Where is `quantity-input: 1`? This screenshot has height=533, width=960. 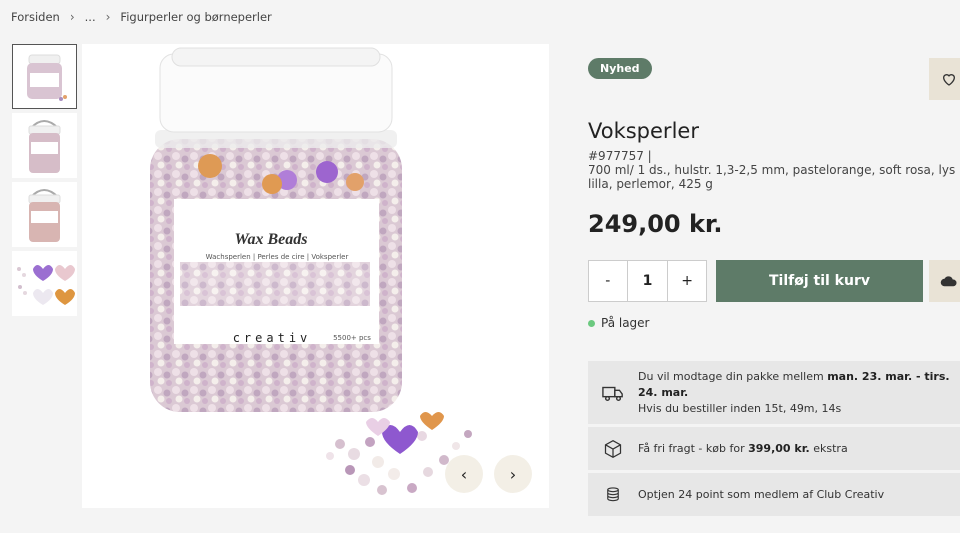 quantity-input: 1 is located at coordinates (647, 281).